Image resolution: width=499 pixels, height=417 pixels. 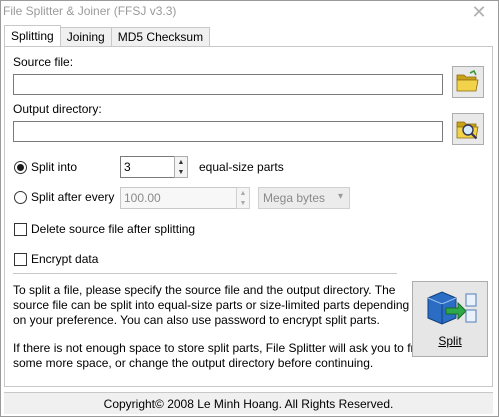 What do you see at coordinates (249, 13) in the screenshot?
I see `title-bar: File Splitter & Joiner (FFSJ v3.3) ✕` at bounding box center [249, 13].